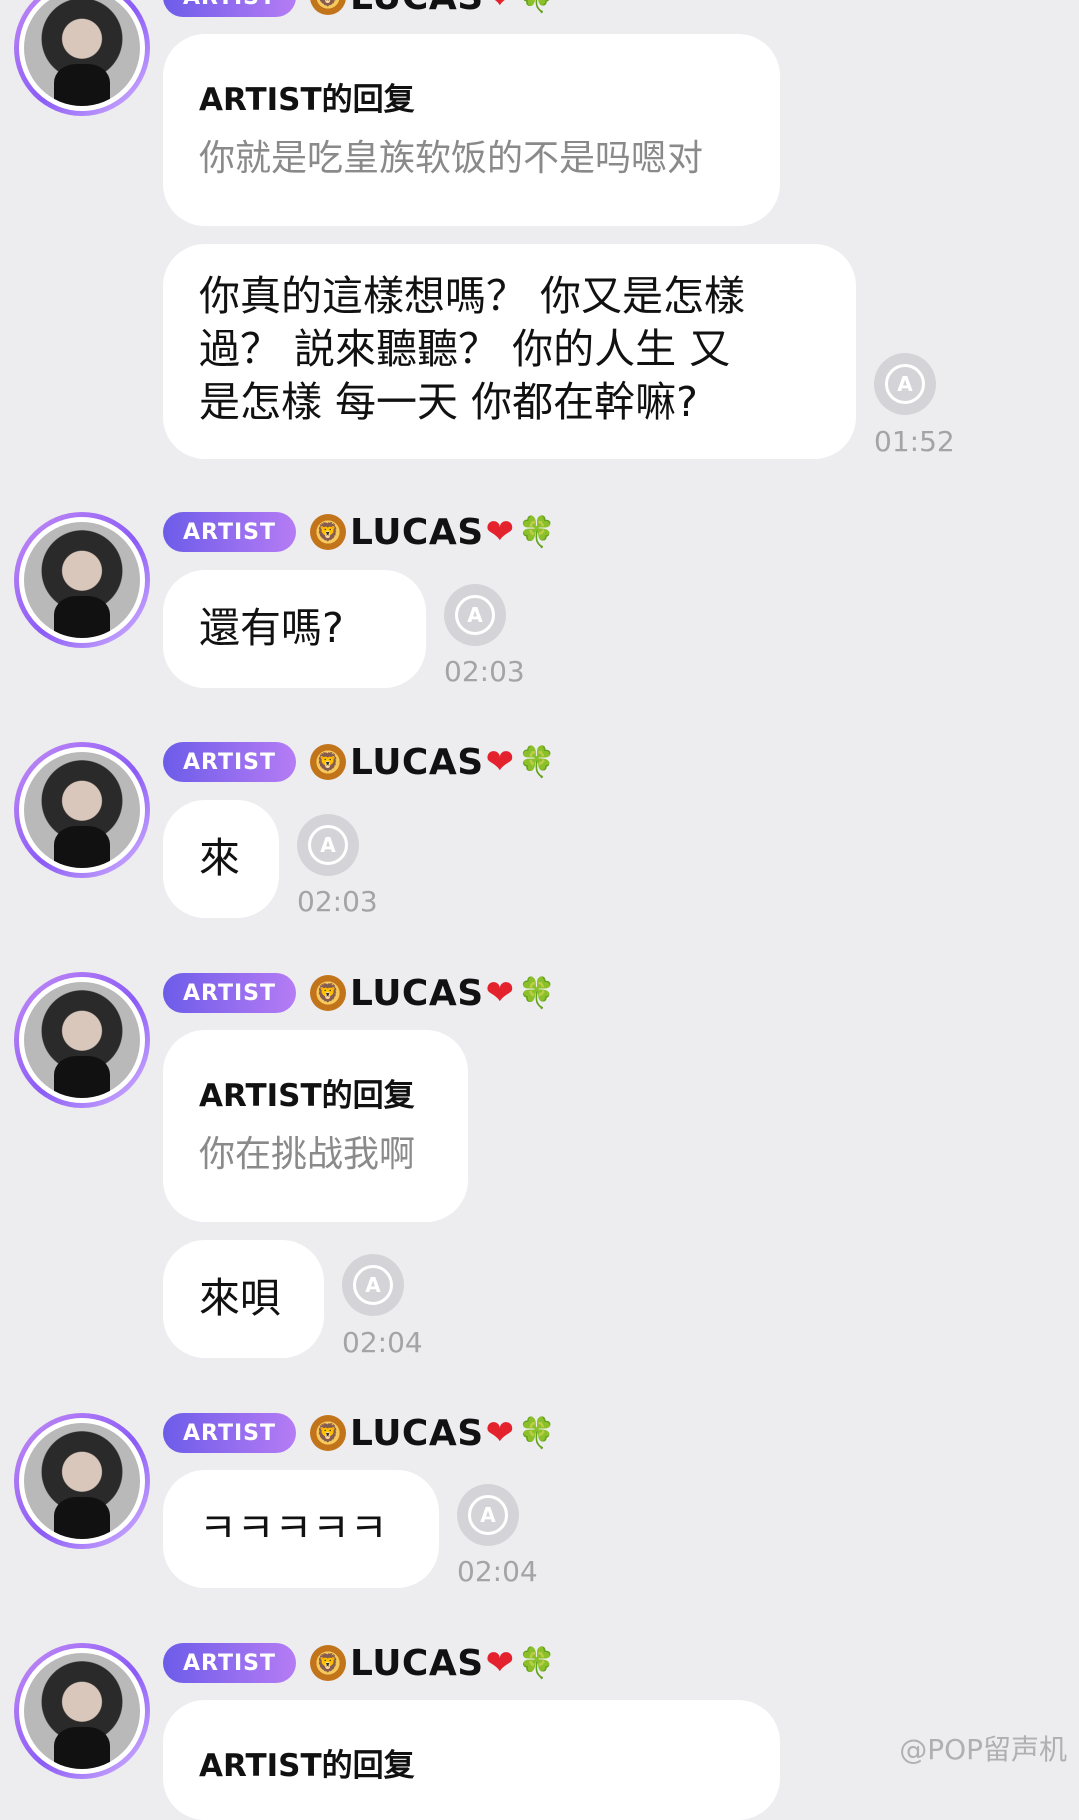 This screenshot has width=1079, height=1820. I want to click on message-bubble: ㅋㅋㅋㅋㅋ, so click(301, 1529).